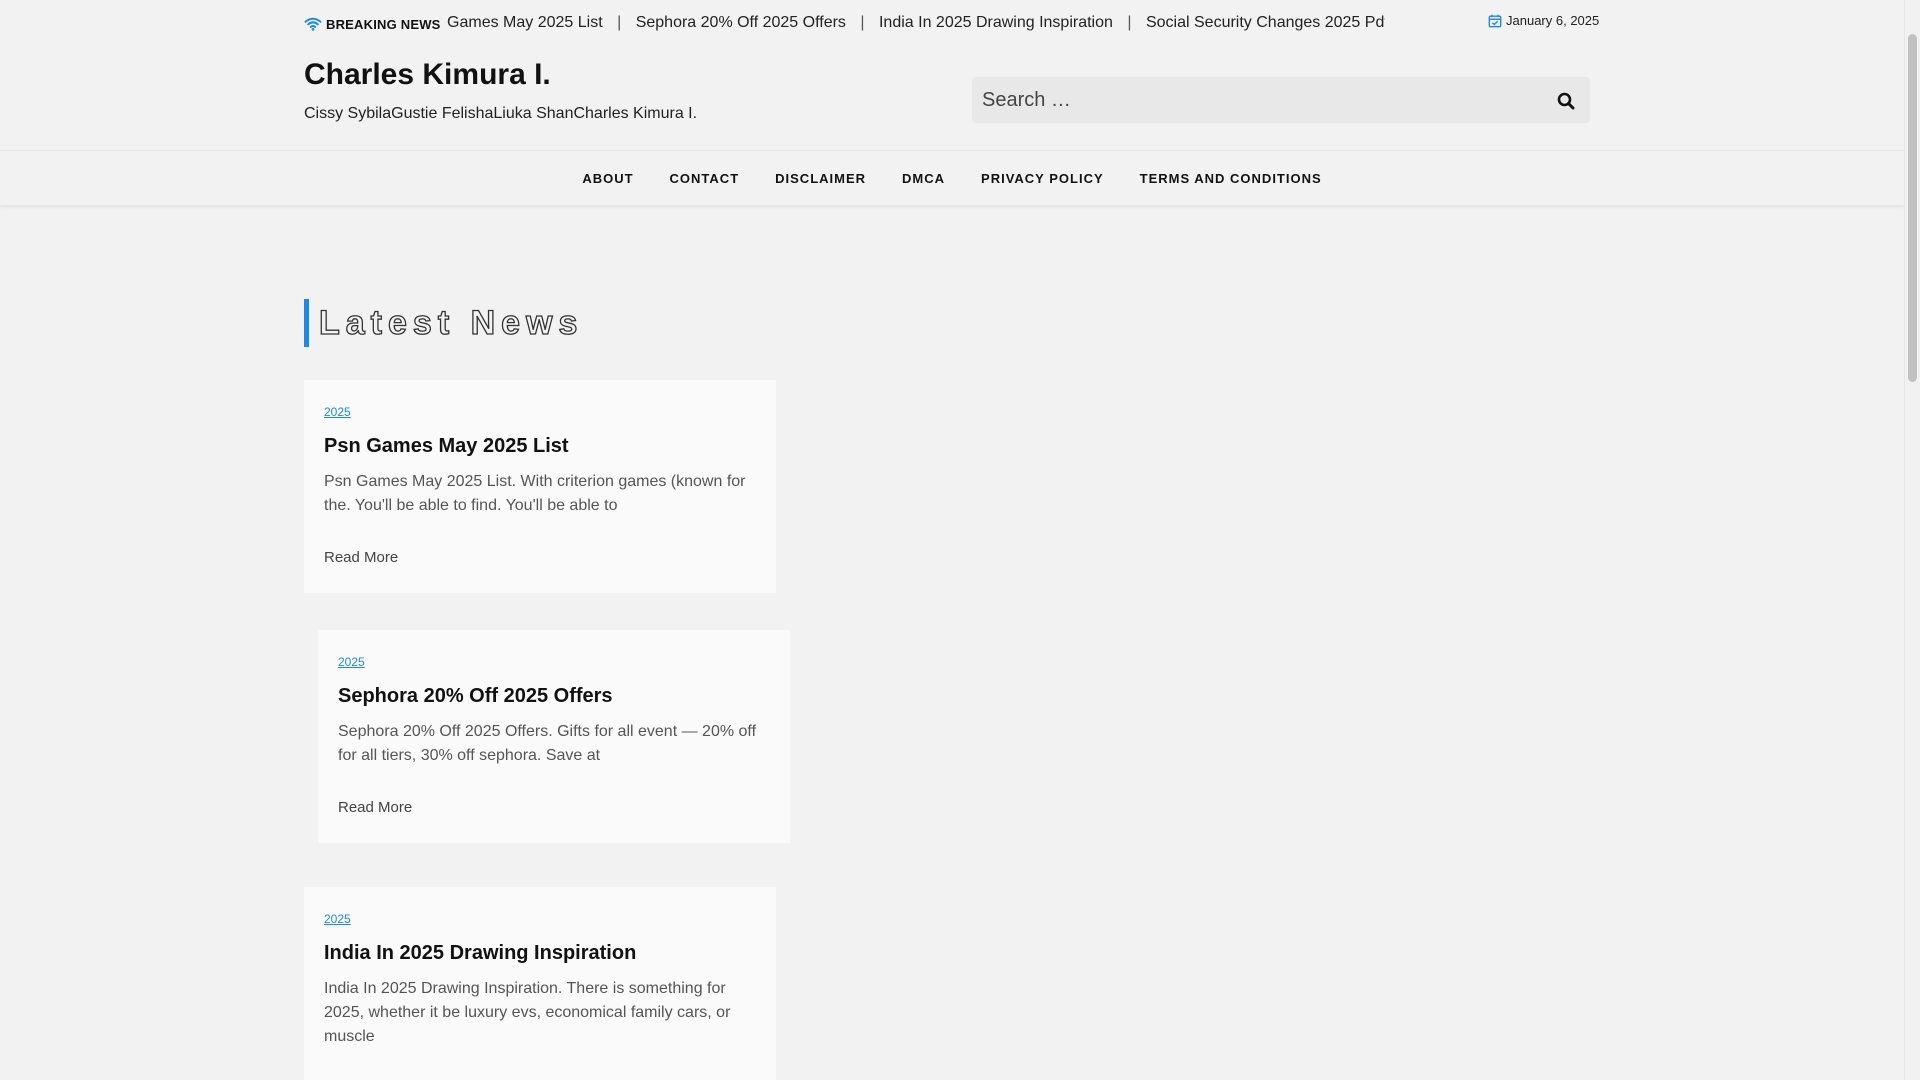  I want to click on post-title: Sephora 20% Off 2025 Offers, so click(475, 696).